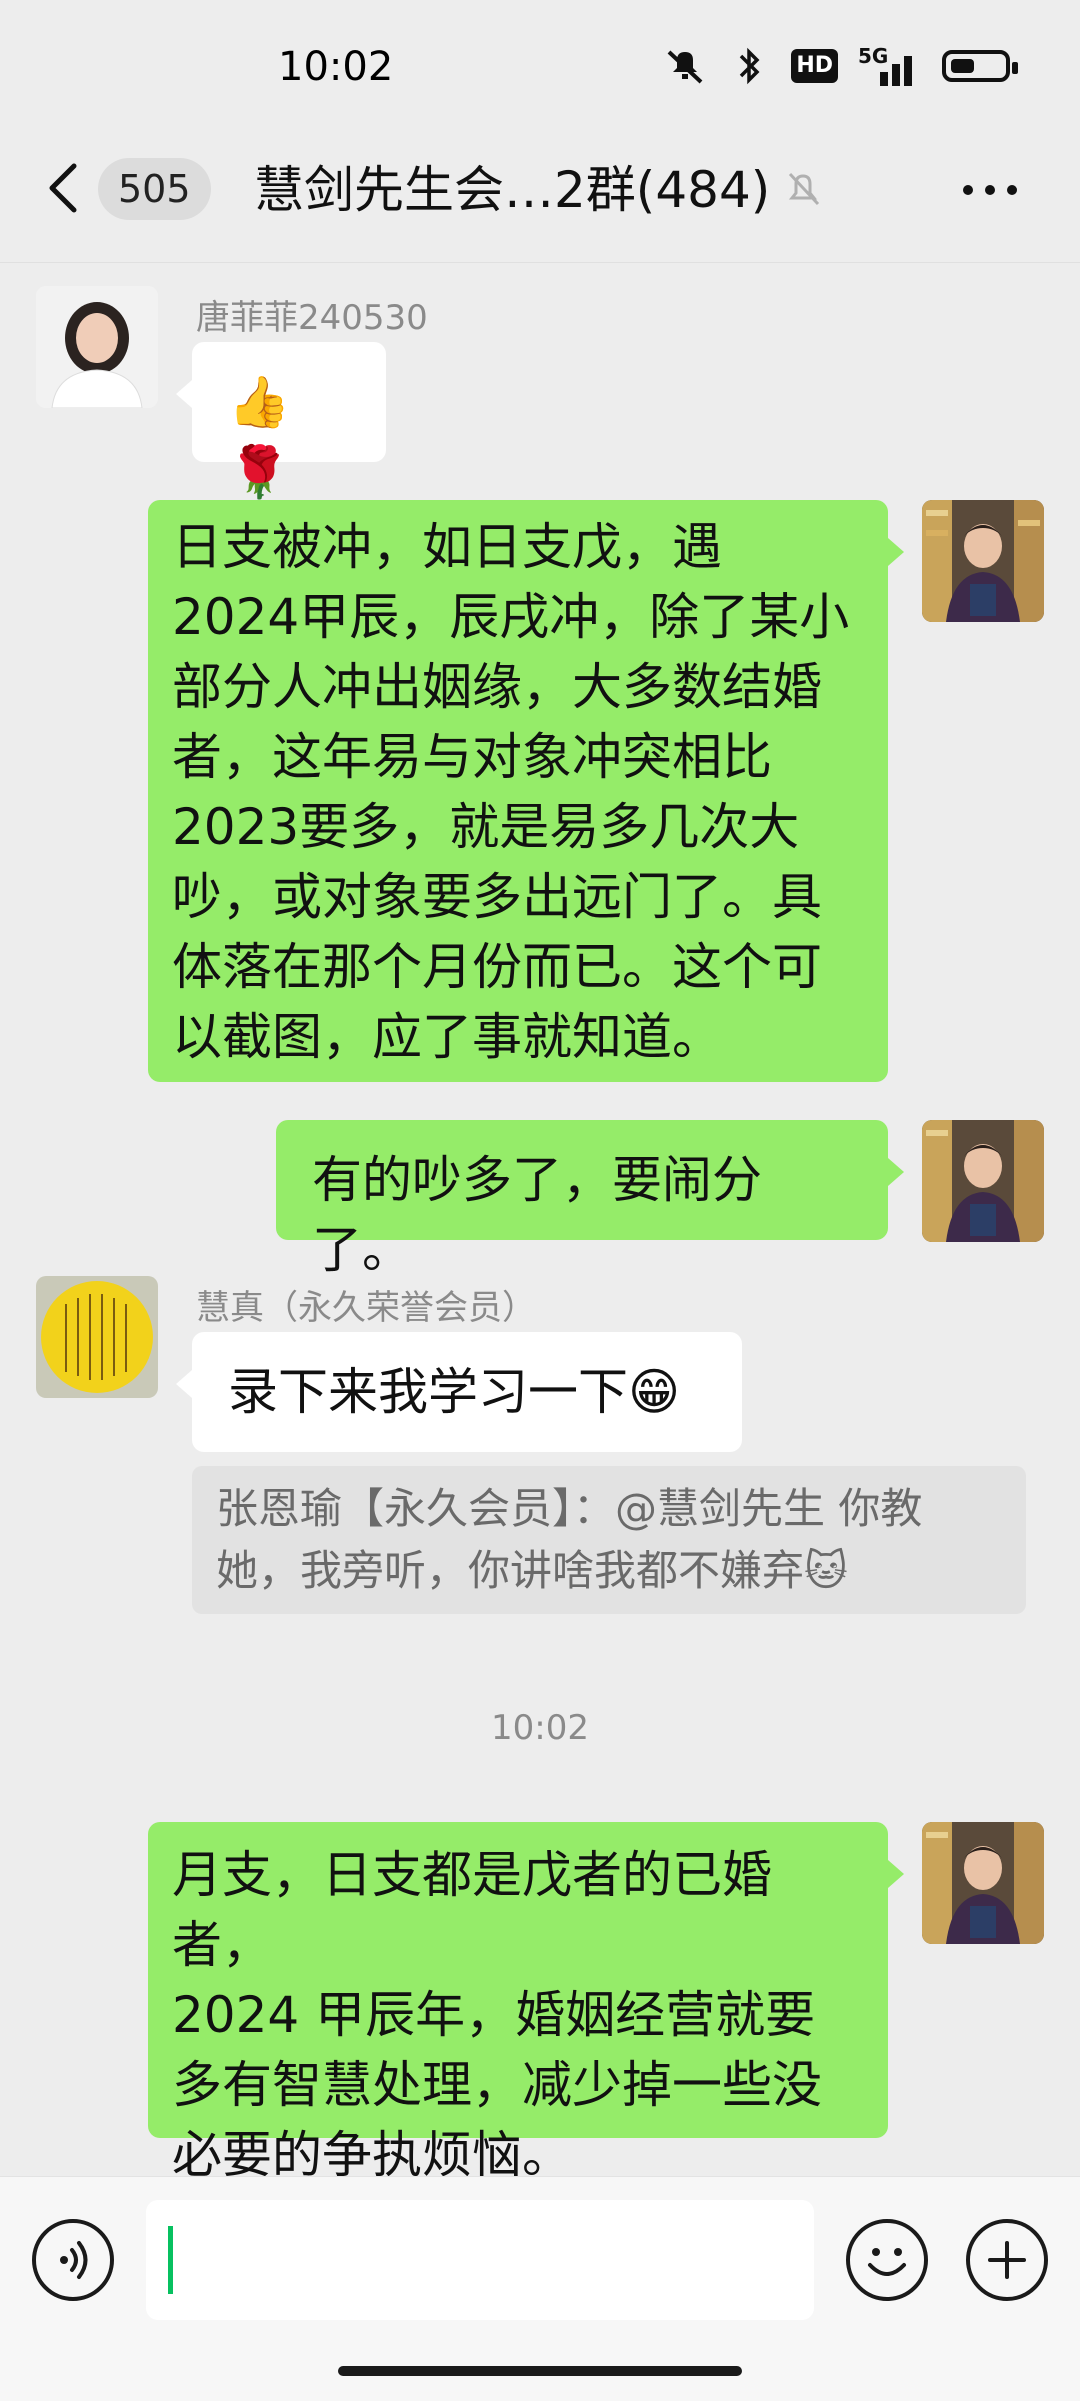  Describe the element at coordinates (259, 437) in the screenshot. I see `message-text: 👍🌹` at that location.